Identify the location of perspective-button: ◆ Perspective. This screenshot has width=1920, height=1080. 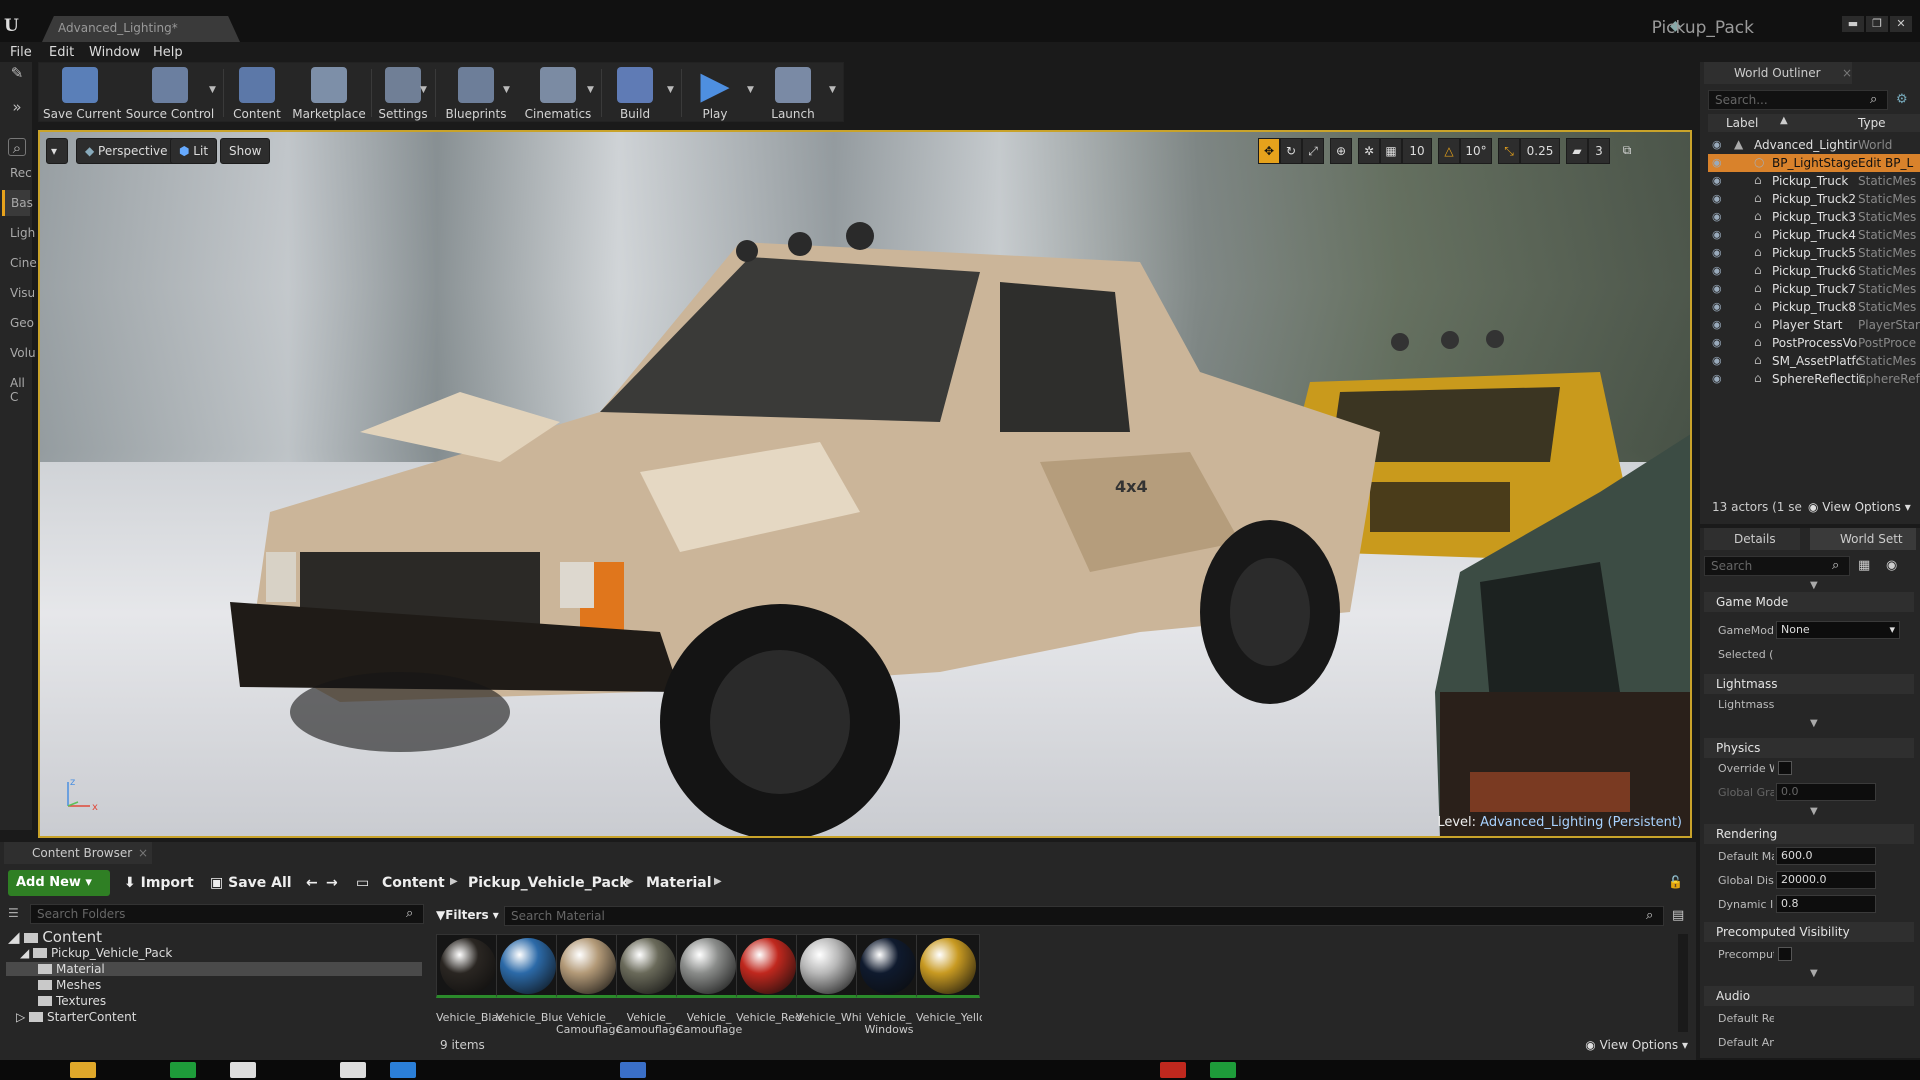
(126, 151).